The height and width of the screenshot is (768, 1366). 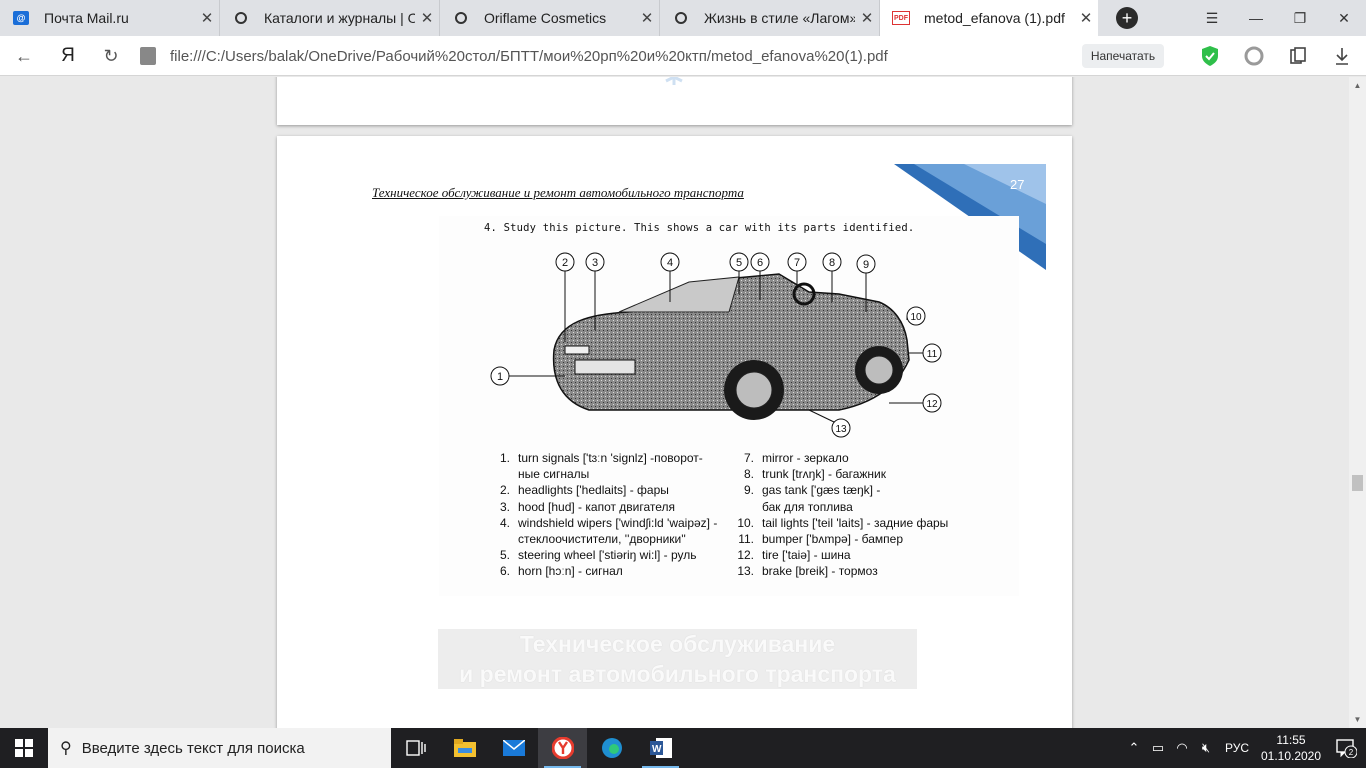 What do you see at coordinates (562, 748) in the screenshot?
I see `yandex-browser-icon` at bounding box center [562, 748].